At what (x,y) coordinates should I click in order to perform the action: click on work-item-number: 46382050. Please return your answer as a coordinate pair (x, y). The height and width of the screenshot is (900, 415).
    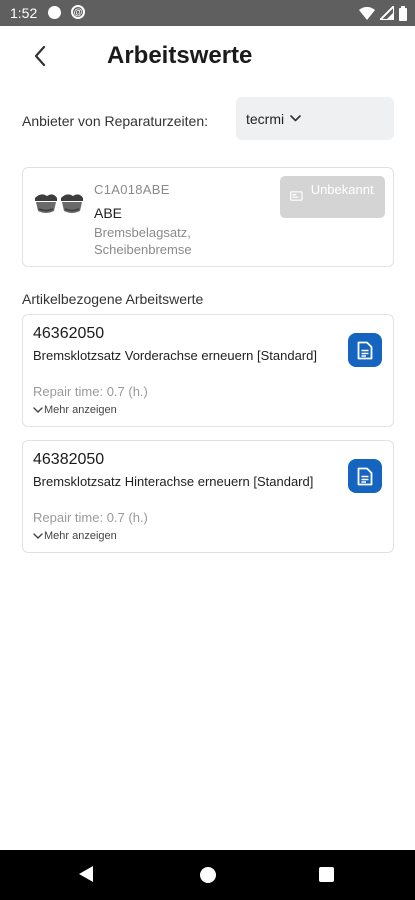
    Looking at the image, I should click on (69, 459).